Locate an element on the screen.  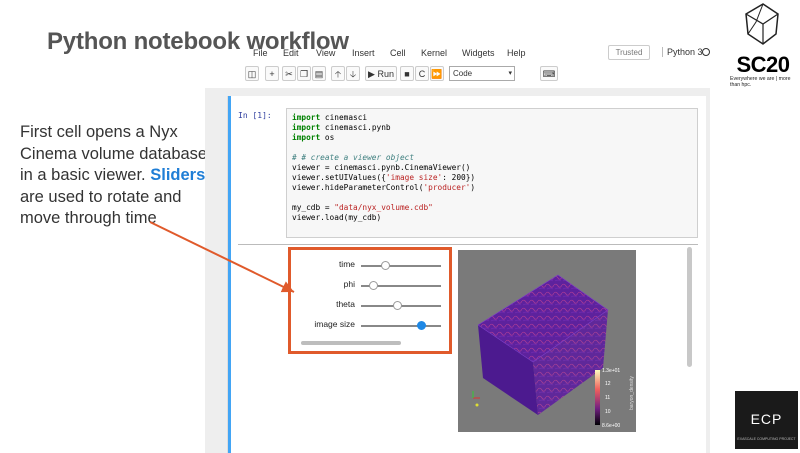
save-icon: ◫ is located at coordinates (252, 74).